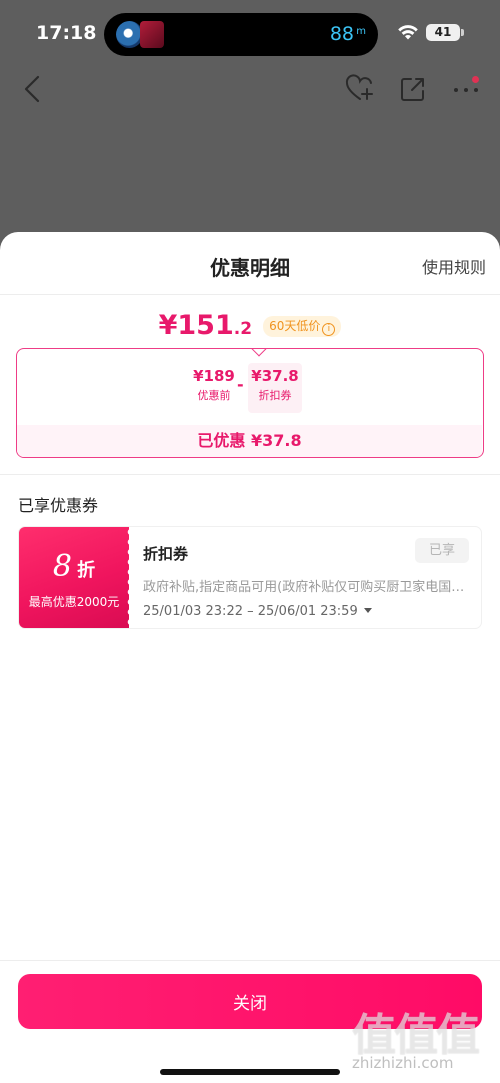 The image size is (500, 1083). What do you see at coordinates (295, 326) in the screenshot?
I see `low-price-label: 60天低价` at bounding box center [295, 326].